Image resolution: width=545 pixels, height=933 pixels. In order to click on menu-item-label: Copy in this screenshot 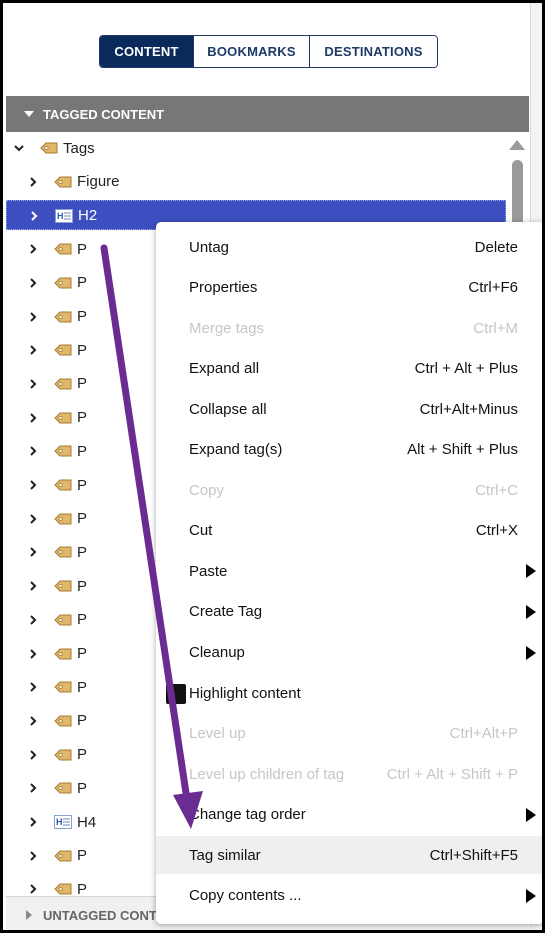, I will do `click(207, 490)`.